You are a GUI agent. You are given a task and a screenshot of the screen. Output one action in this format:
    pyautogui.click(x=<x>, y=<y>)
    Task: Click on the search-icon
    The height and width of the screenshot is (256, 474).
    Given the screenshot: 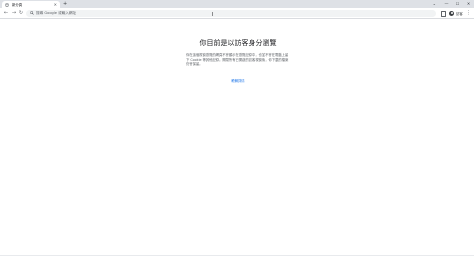 What is the action you would take?
    pyautogui.click(x=32, y=13)
    